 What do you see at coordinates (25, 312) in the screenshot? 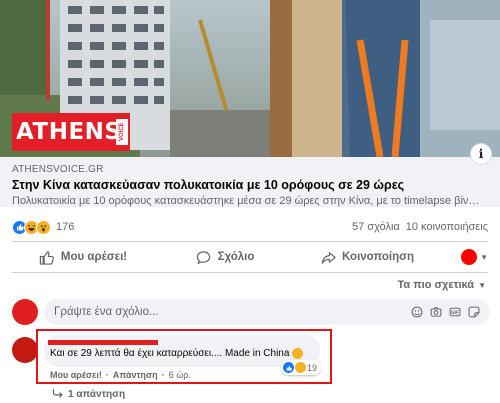
I see `my-avatar` at bounding box center [25, 312].